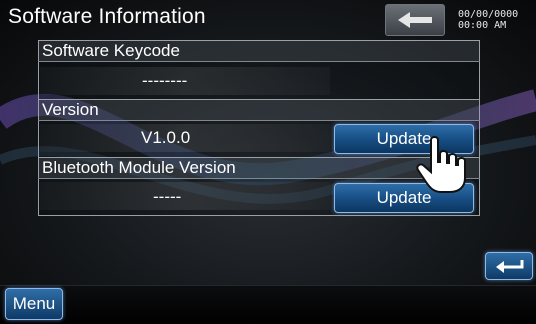 The image size is (536, 324). Describe the element at coordinates (167, 196) in the screenshot. I see `bluetooth-value: -----` at that location.